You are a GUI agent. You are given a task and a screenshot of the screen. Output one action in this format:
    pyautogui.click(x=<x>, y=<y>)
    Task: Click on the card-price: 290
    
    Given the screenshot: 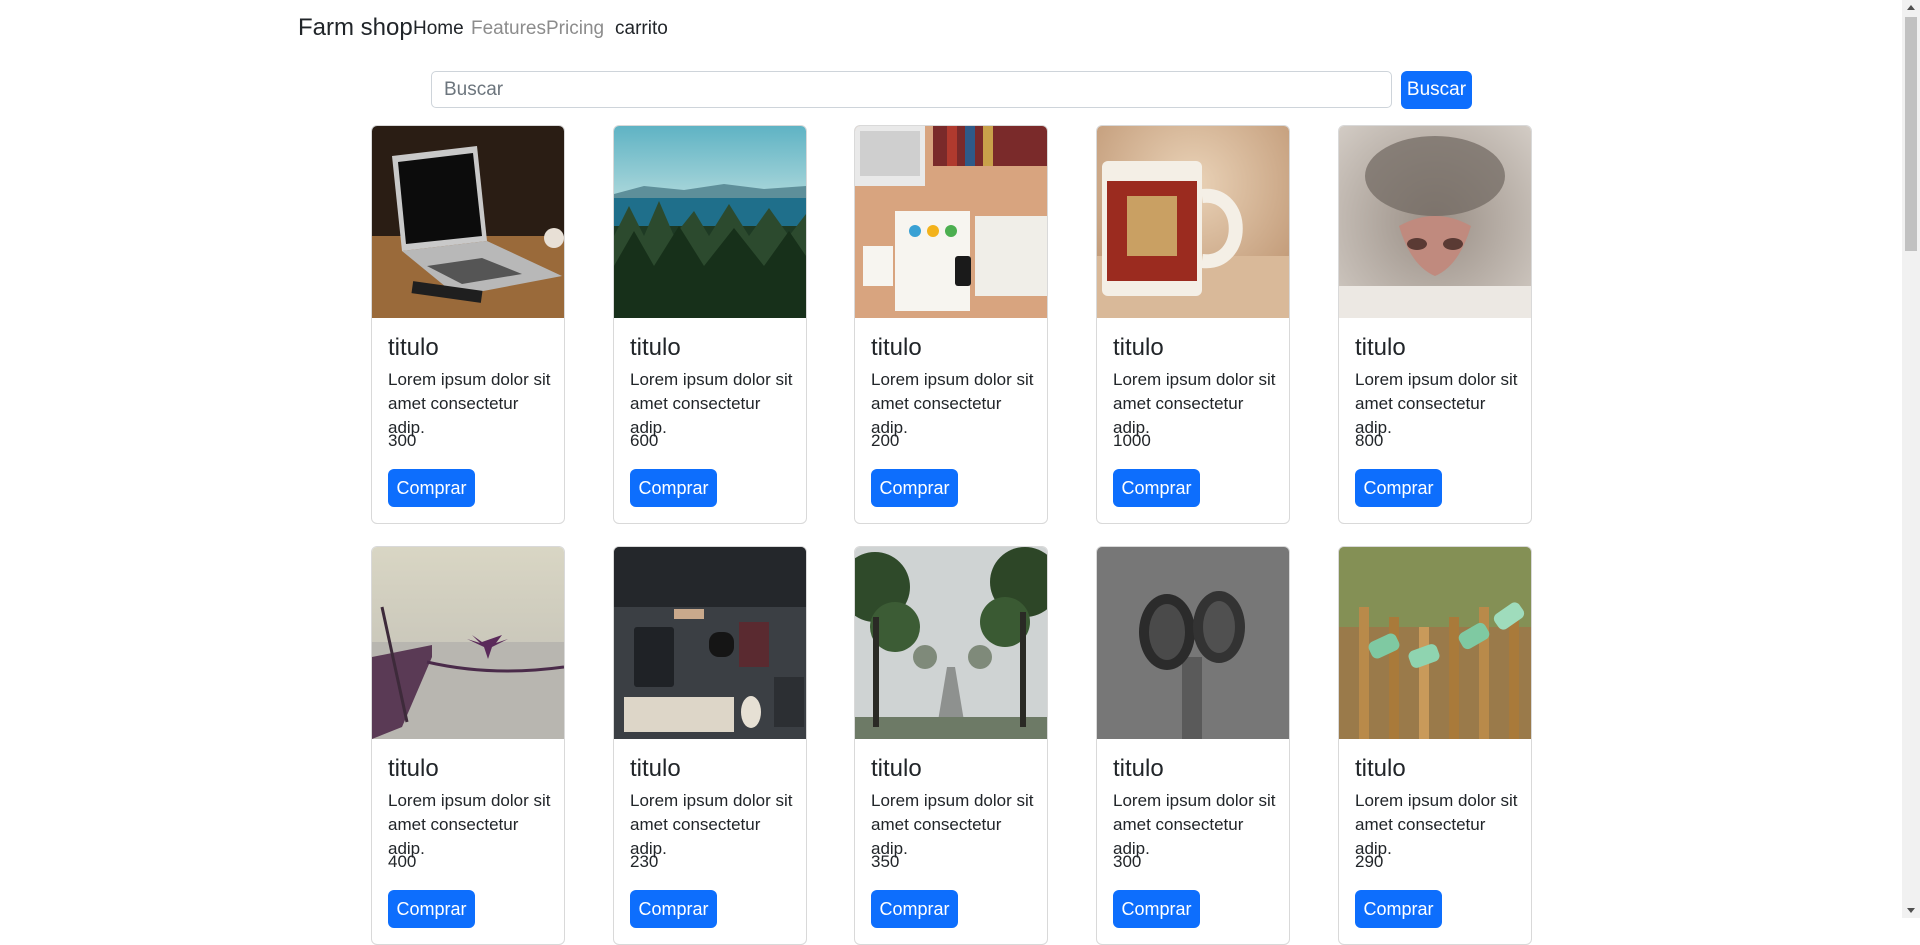 What is the action you would take?
    pyautogui.click(x=1369, y=861)
    